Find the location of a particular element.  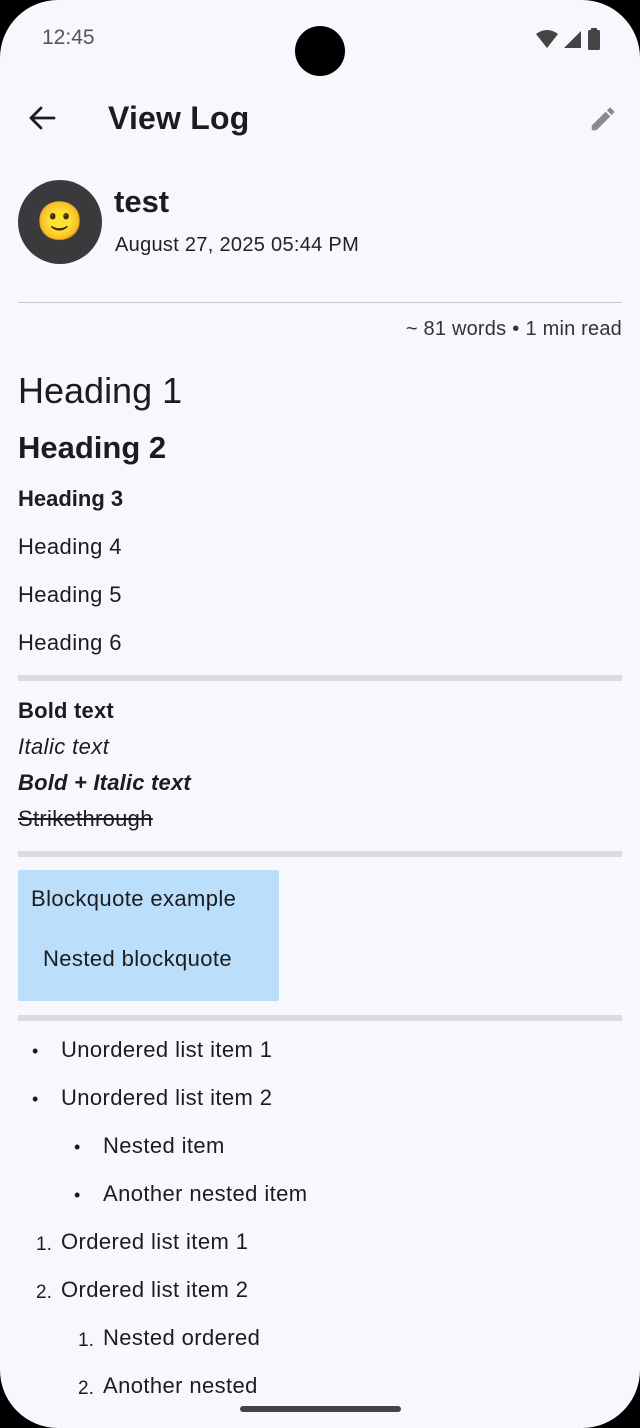

wifi-icon is located at coordinates (547, 39).